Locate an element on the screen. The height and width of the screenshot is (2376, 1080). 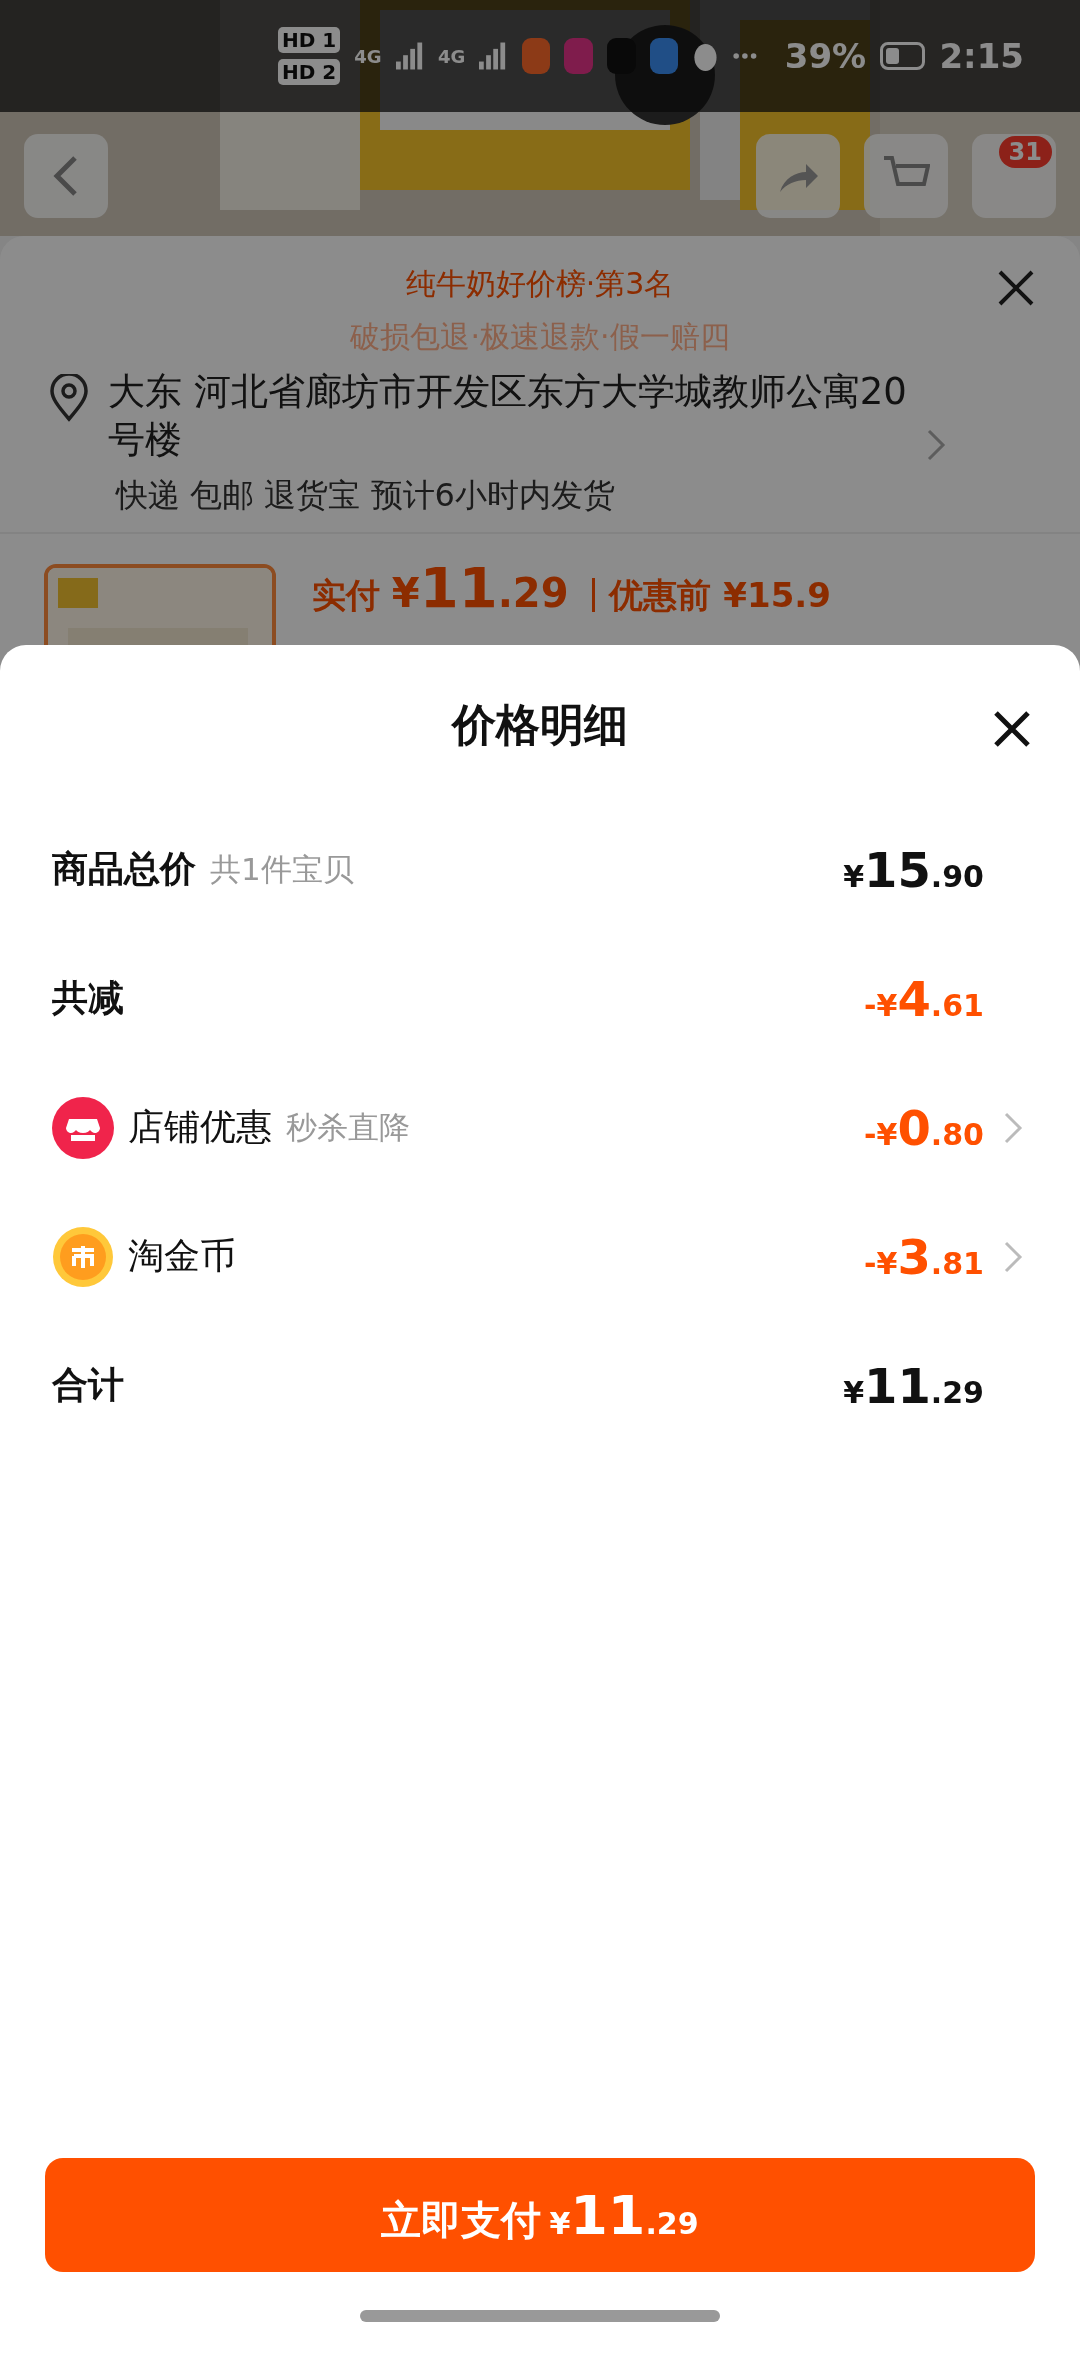
coin-icon is located at coordinates (83, 1256).